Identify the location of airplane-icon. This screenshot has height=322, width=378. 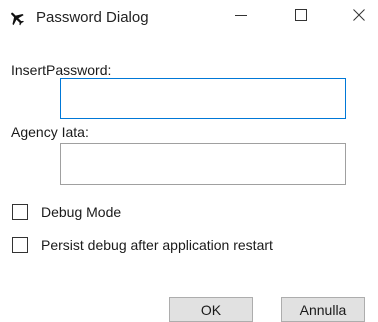
(17, 18).